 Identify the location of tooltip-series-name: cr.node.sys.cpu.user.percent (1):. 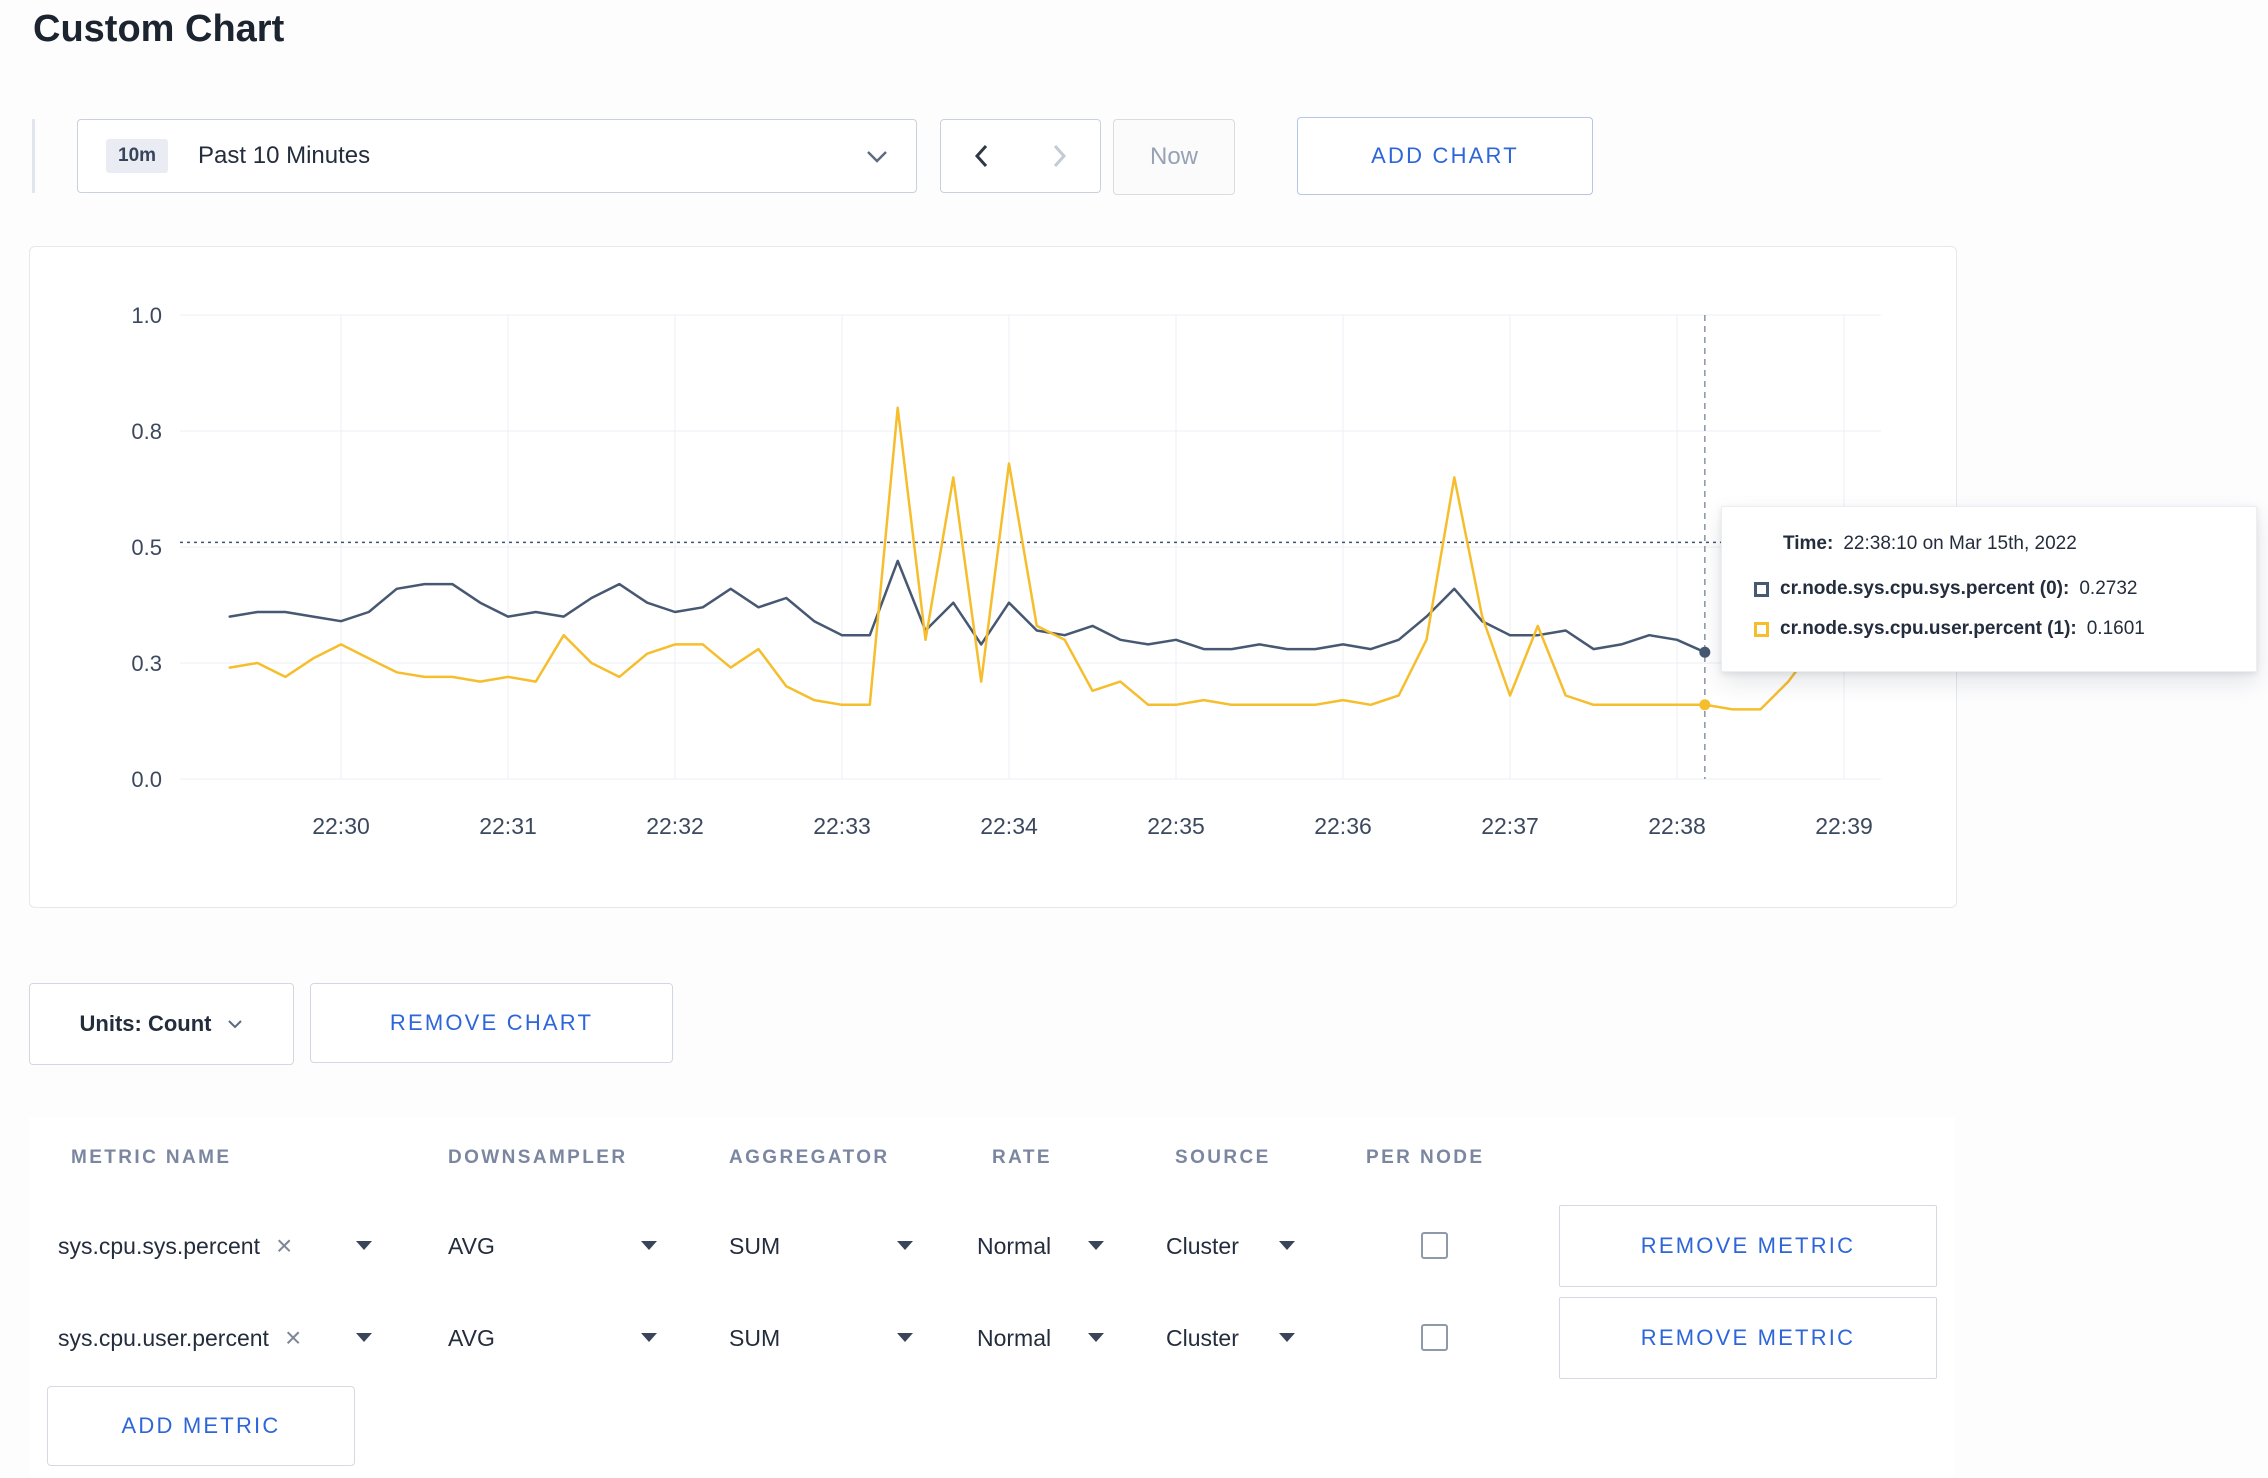
(1928, 628).